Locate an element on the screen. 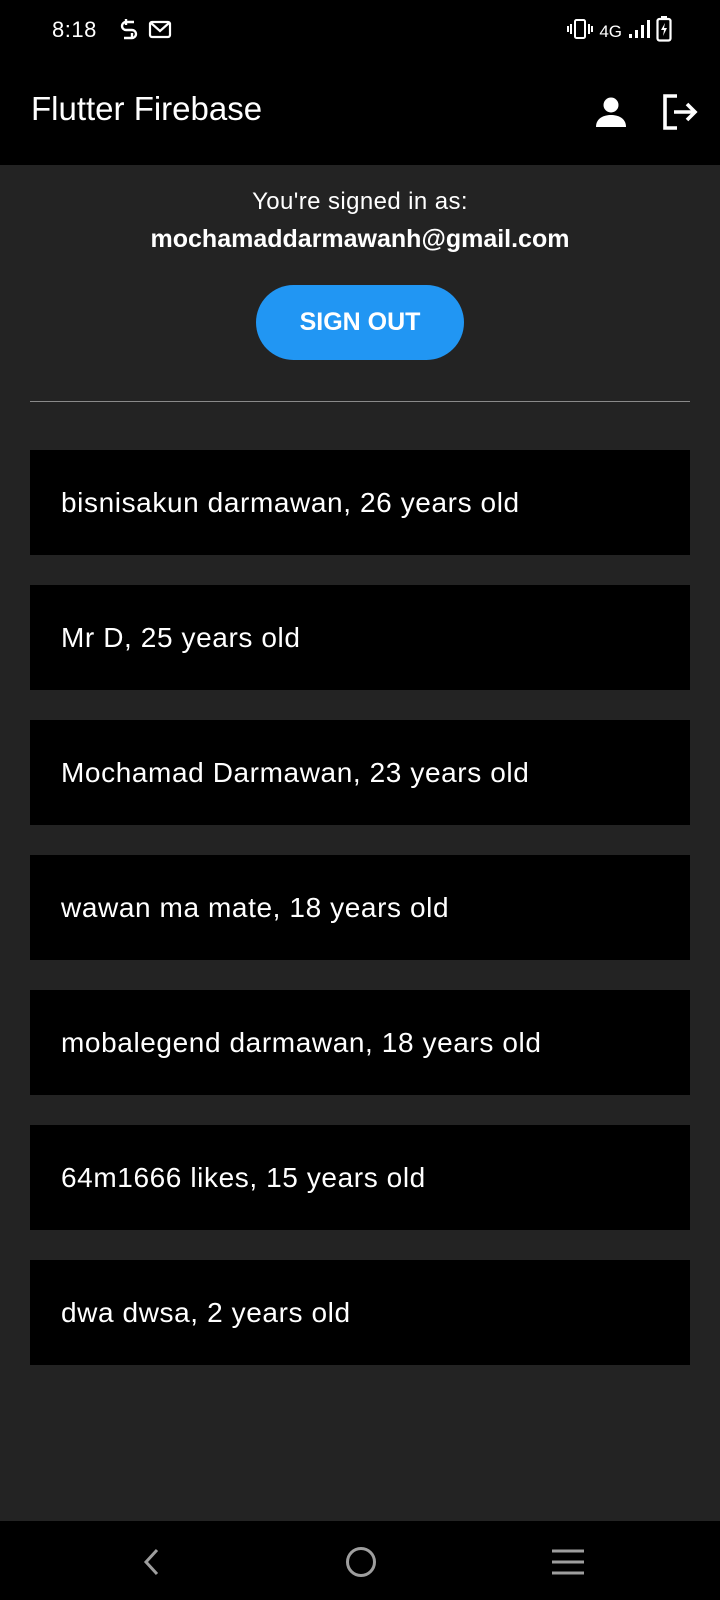 This screenshot has width=720, height=1600. person-icon is located at coordinates (611, 112).